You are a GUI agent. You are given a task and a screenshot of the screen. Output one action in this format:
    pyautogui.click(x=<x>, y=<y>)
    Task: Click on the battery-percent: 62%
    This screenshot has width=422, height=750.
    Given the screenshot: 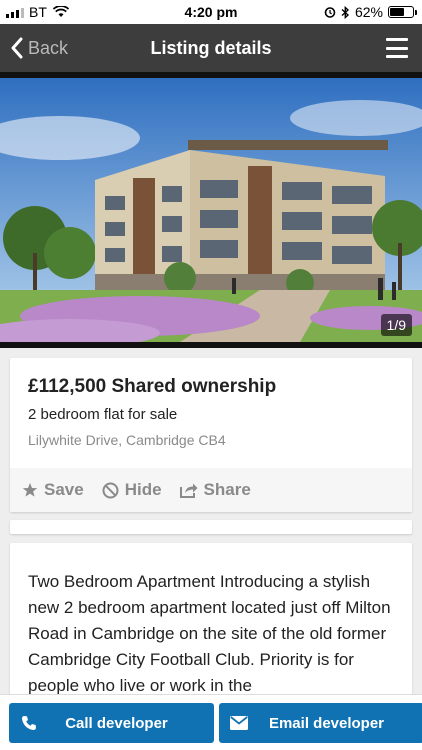 What is the action you would take?
    pyautogui.click(x=368, y=12)
    